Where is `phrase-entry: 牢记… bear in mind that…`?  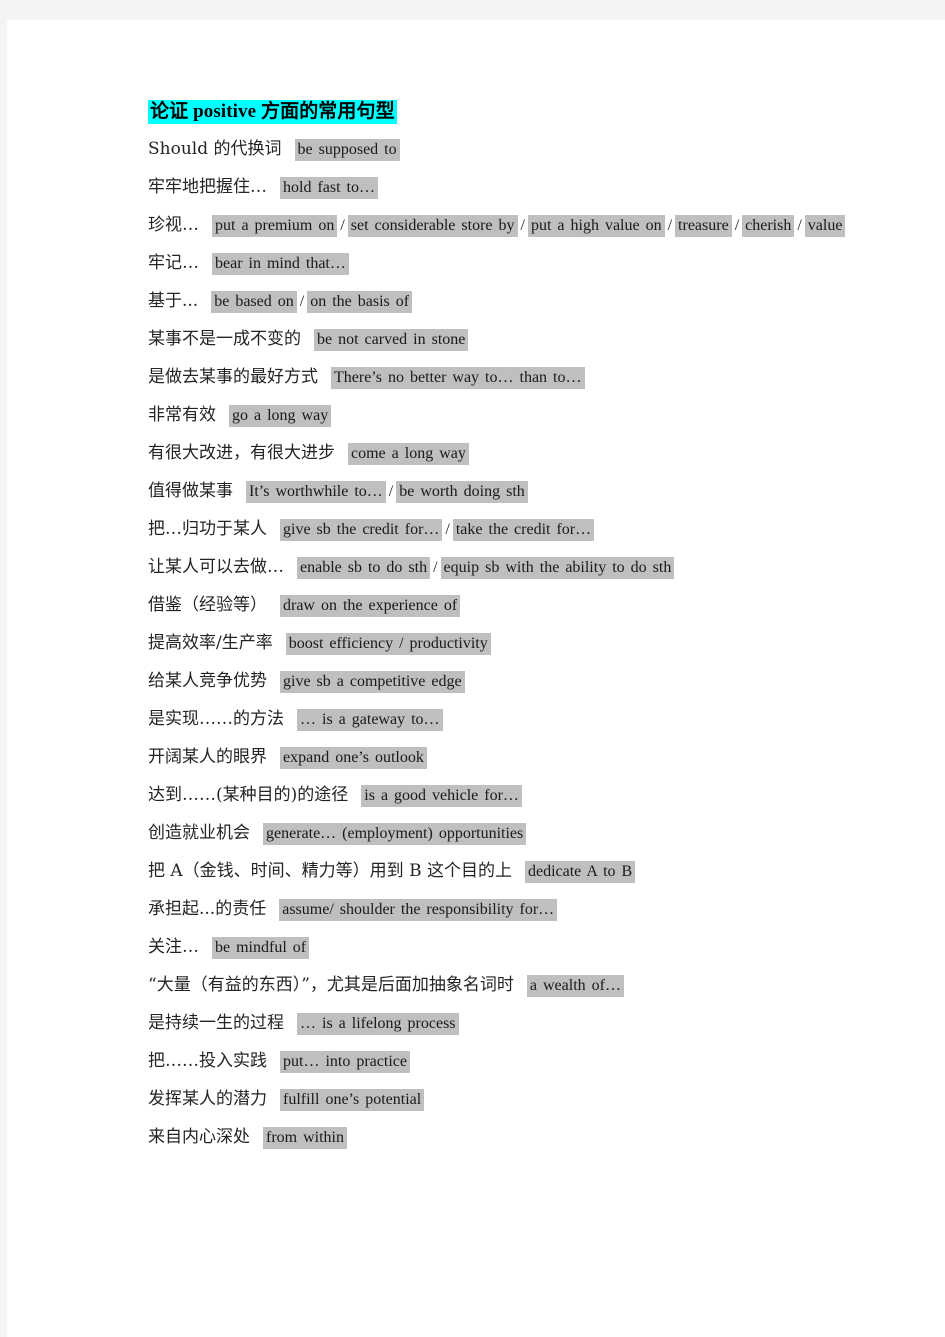 phrase-entry: 牢记… bear in mind that… is located at coordinates (518, 263).